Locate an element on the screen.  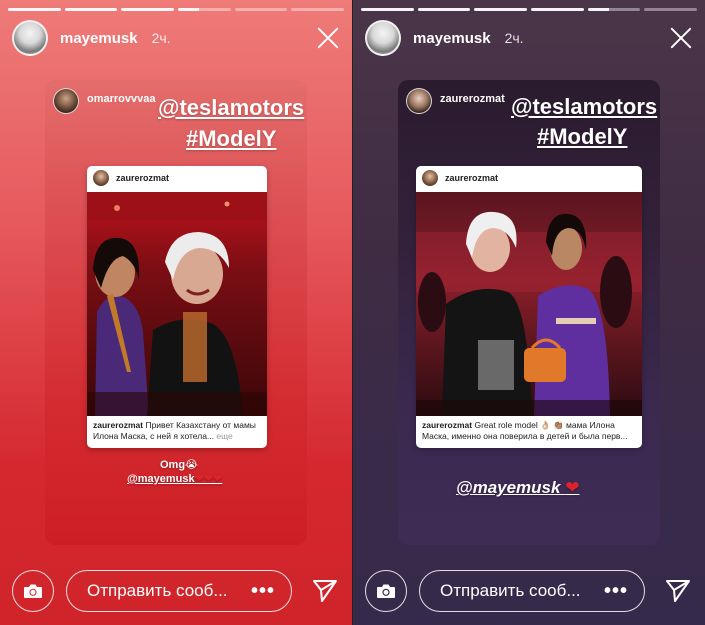
reposter: zaurerozmat is located at coordinates (455, 101).